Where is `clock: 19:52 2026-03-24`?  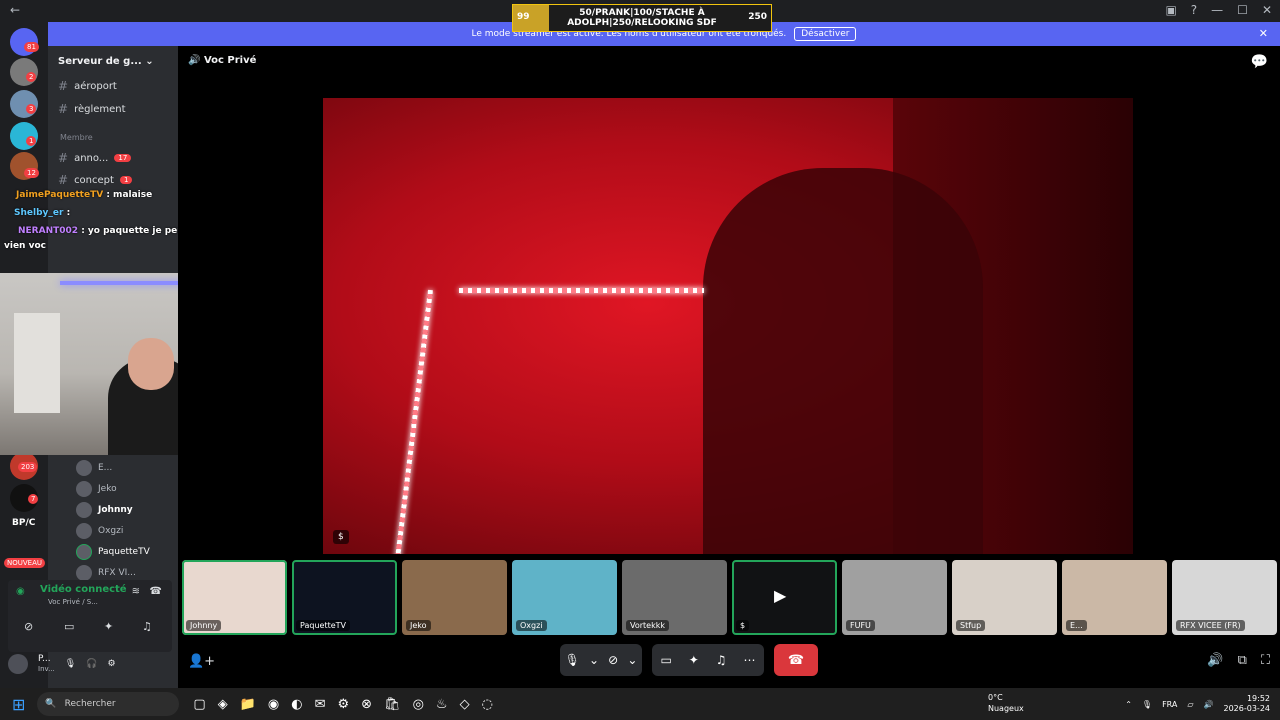 clock: 19:52 2026-03-24 is located at coordinates (1247, 704).